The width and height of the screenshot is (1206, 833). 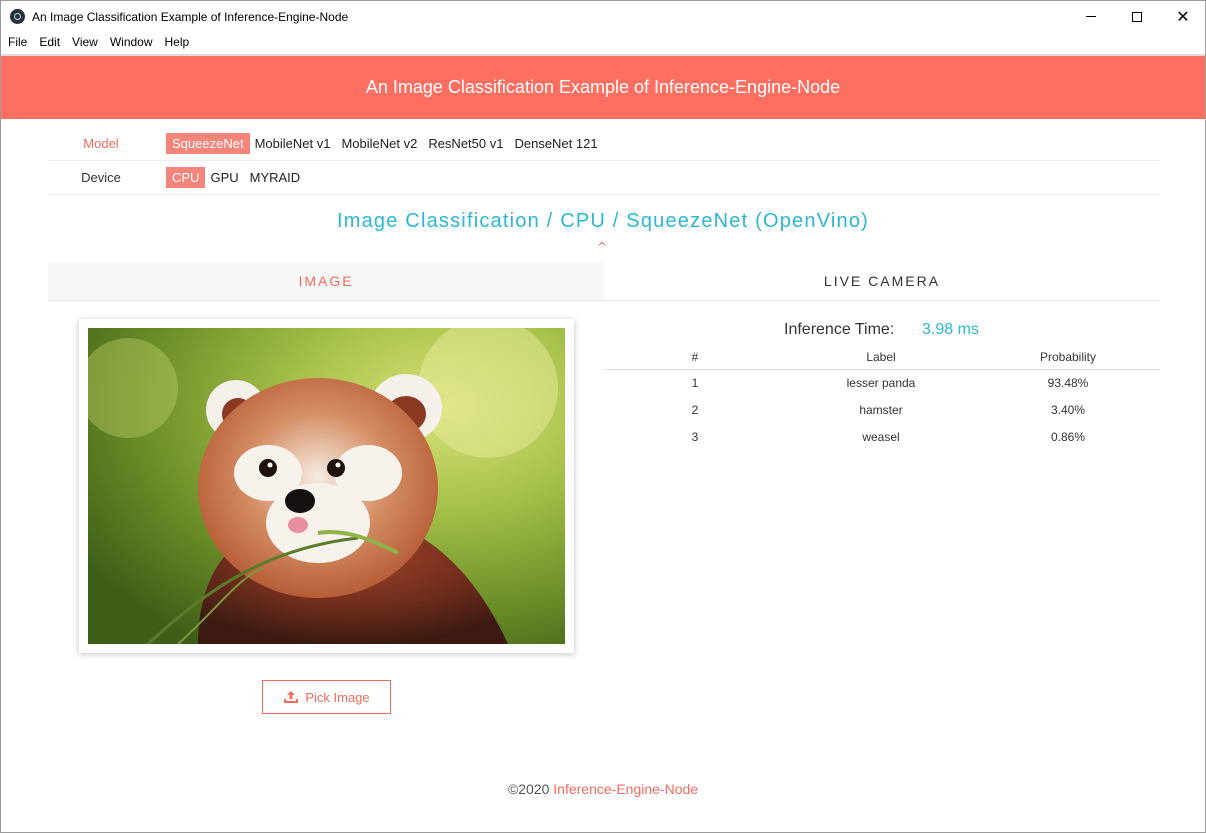 I want to click on result-probability: 0.86%, so click(x=1068, y=437).